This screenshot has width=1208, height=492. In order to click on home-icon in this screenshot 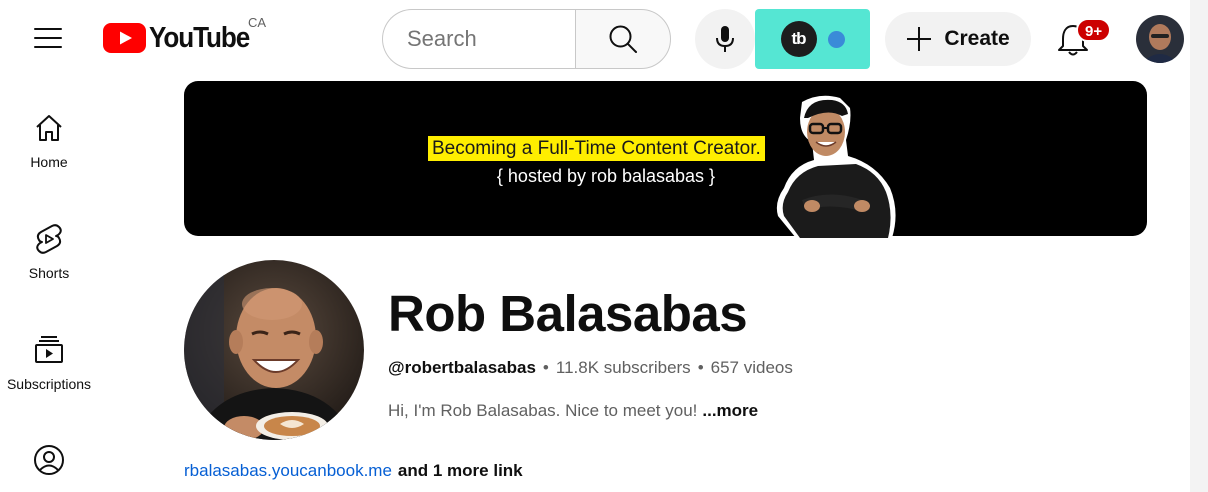, I will do `click(49, 128)`.